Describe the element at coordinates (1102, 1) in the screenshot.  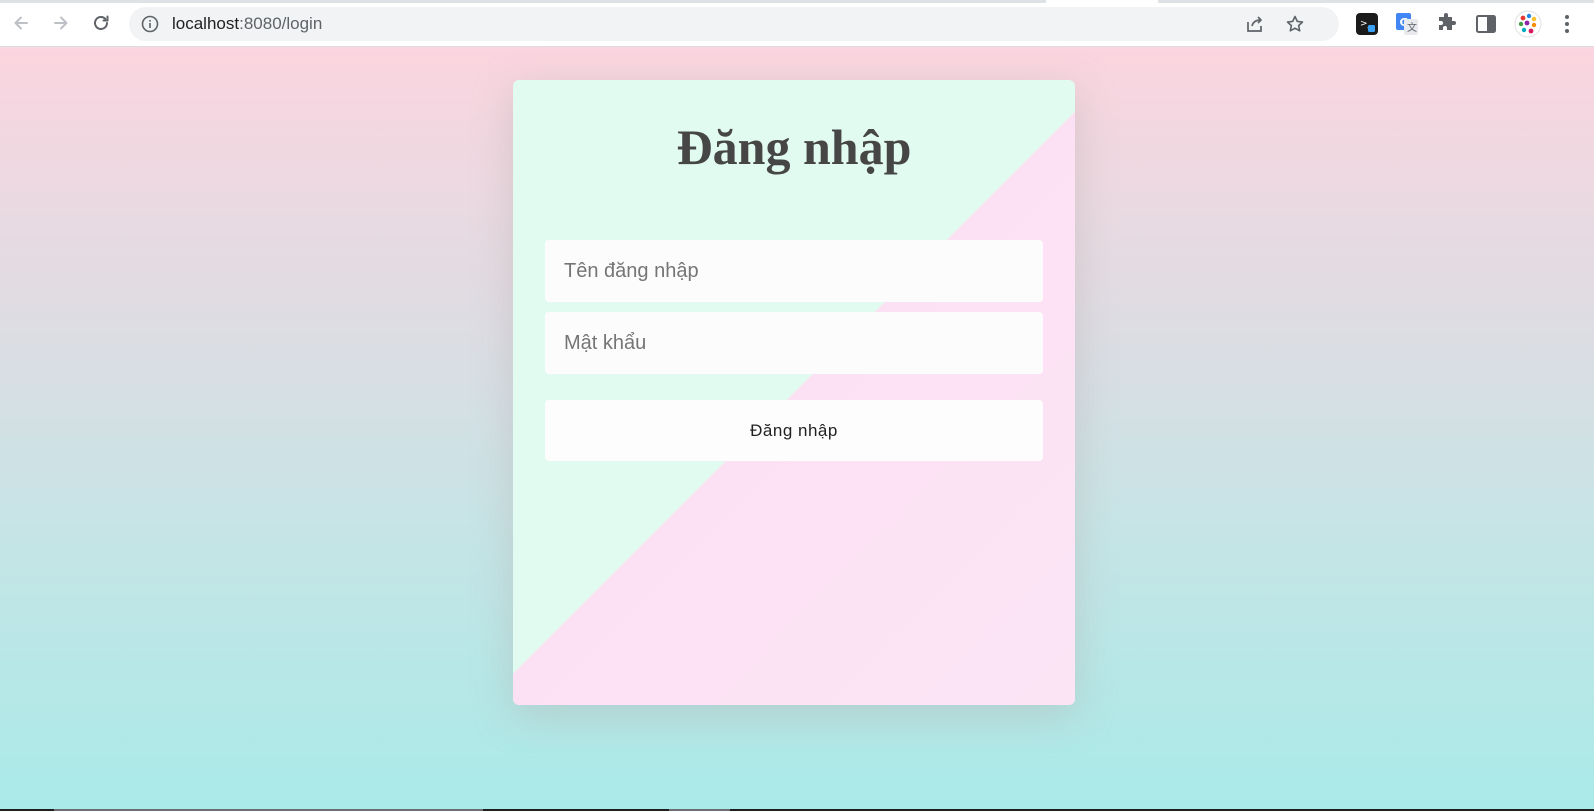
I see `active-tab-edge` at that location.